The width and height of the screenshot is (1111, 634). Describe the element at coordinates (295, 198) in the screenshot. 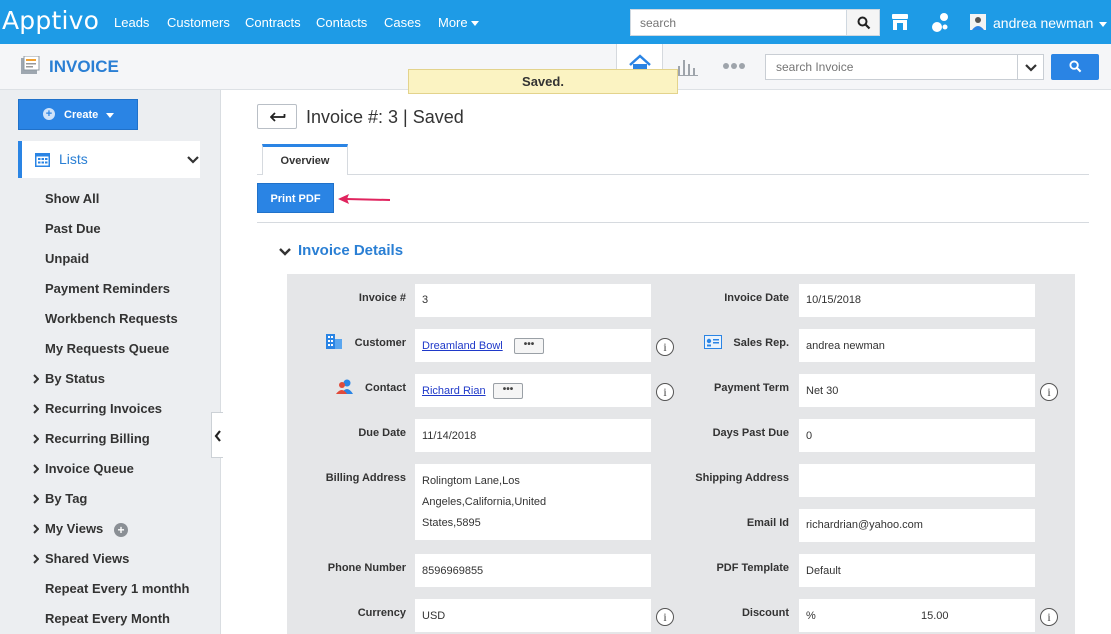

I see `print-pdf-button: Print PDF` at that location.